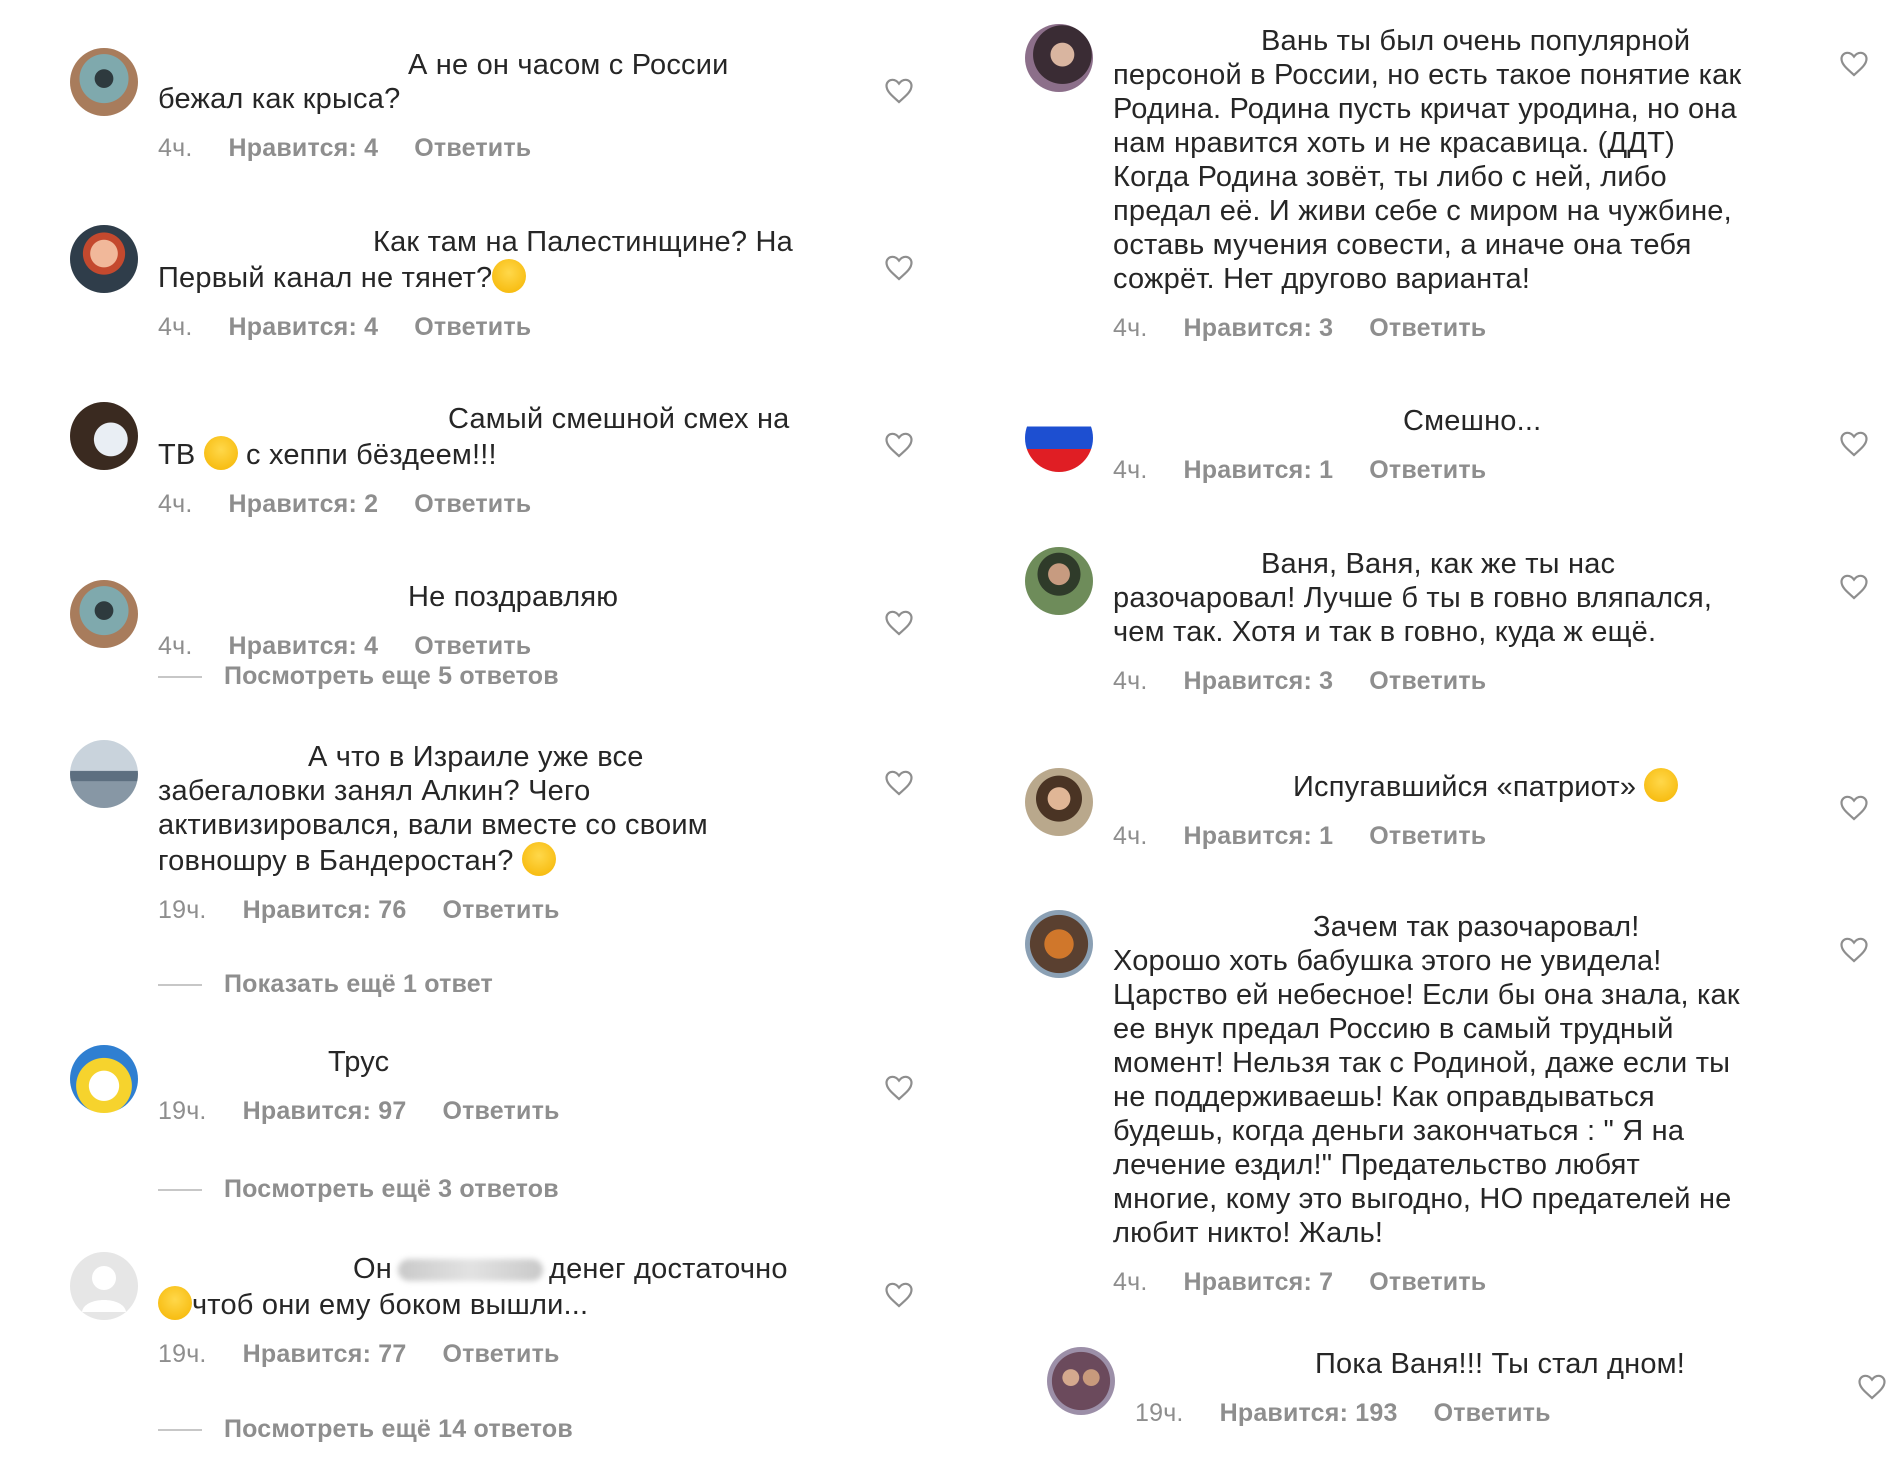  Describe the element at coordinates (1500, 1364) in the screenshot. I see `comment-text: Пока Ваня!!! Ты стал дном!` at that location.